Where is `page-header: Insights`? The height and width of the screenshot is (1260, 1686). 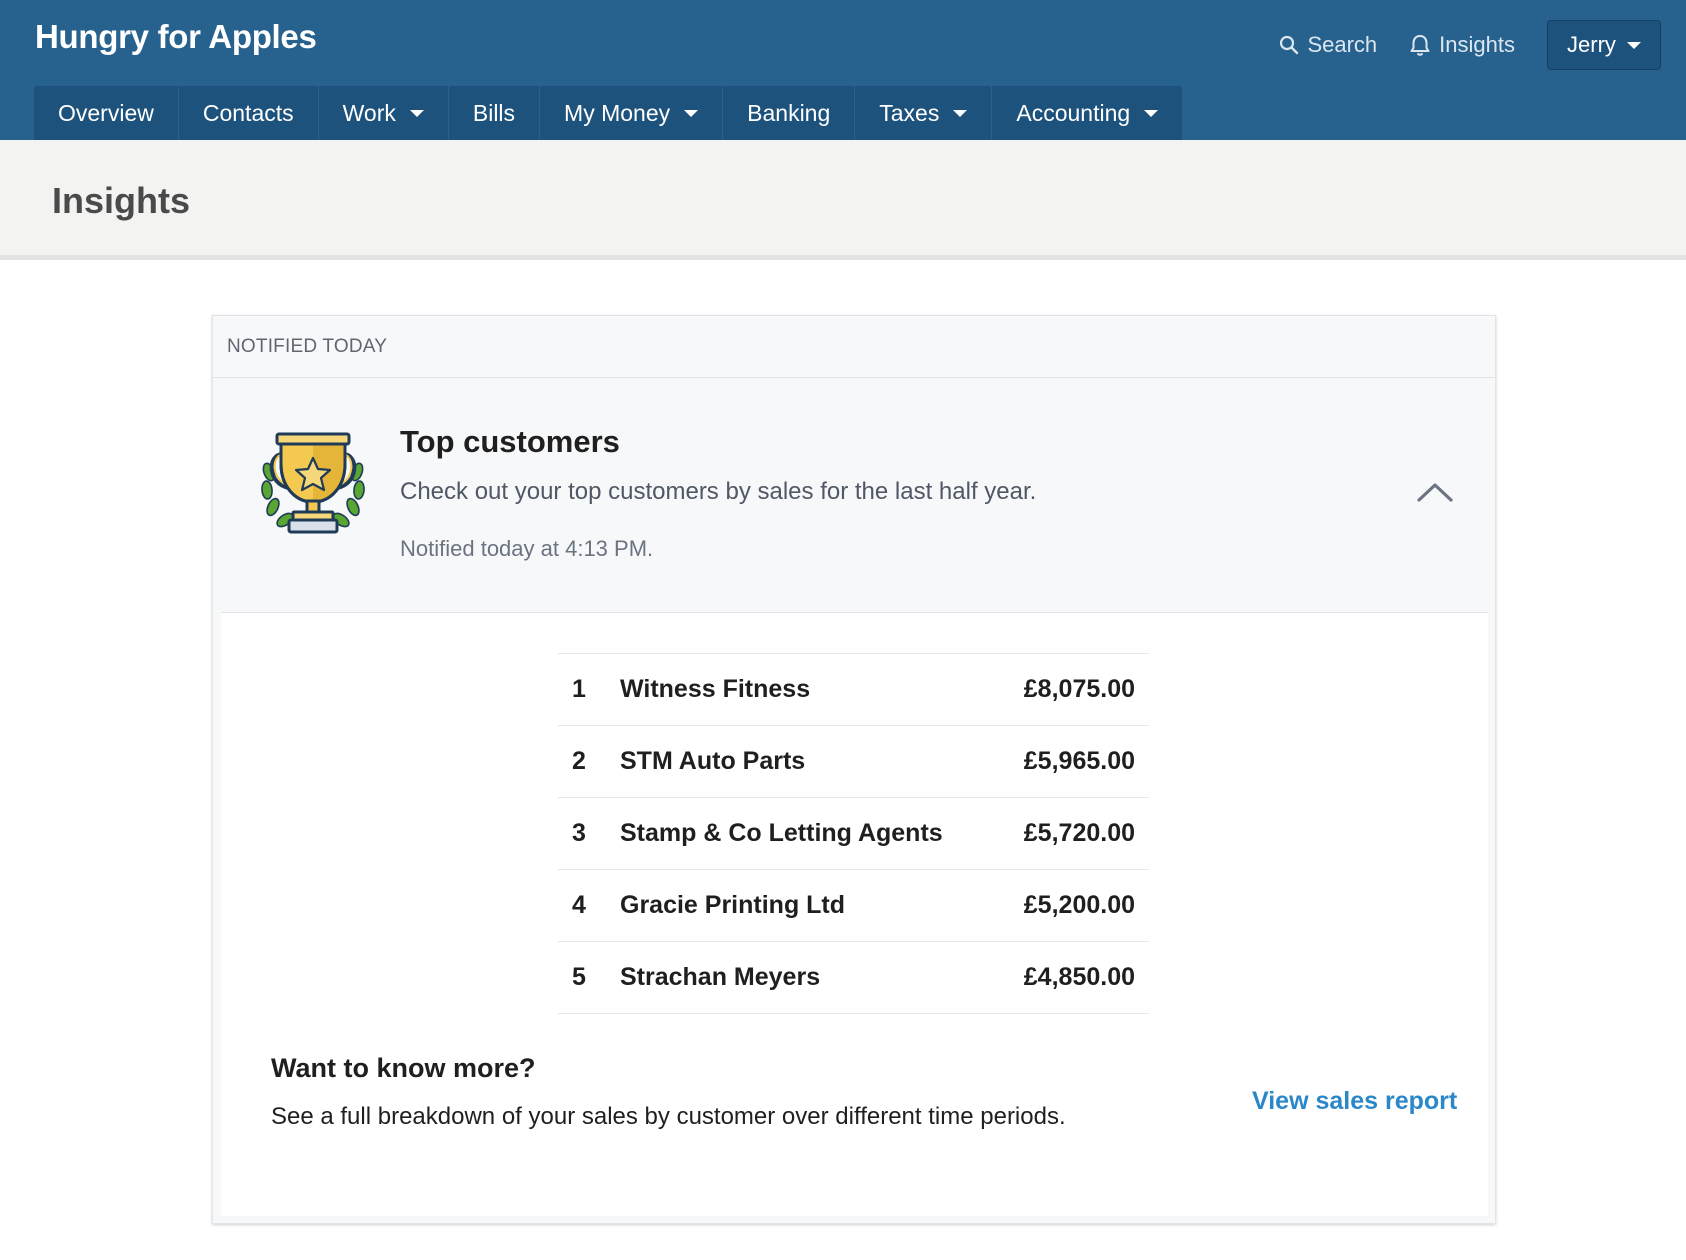 page-header: Insights is located at coordinates (843, 200).